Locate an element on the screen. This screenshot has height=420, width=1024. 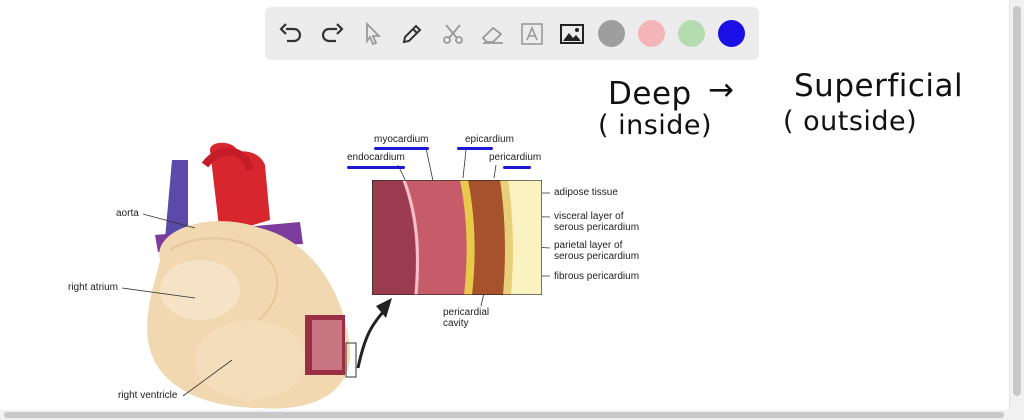
wall-layers-diagram is located at coordinates (457, 237).